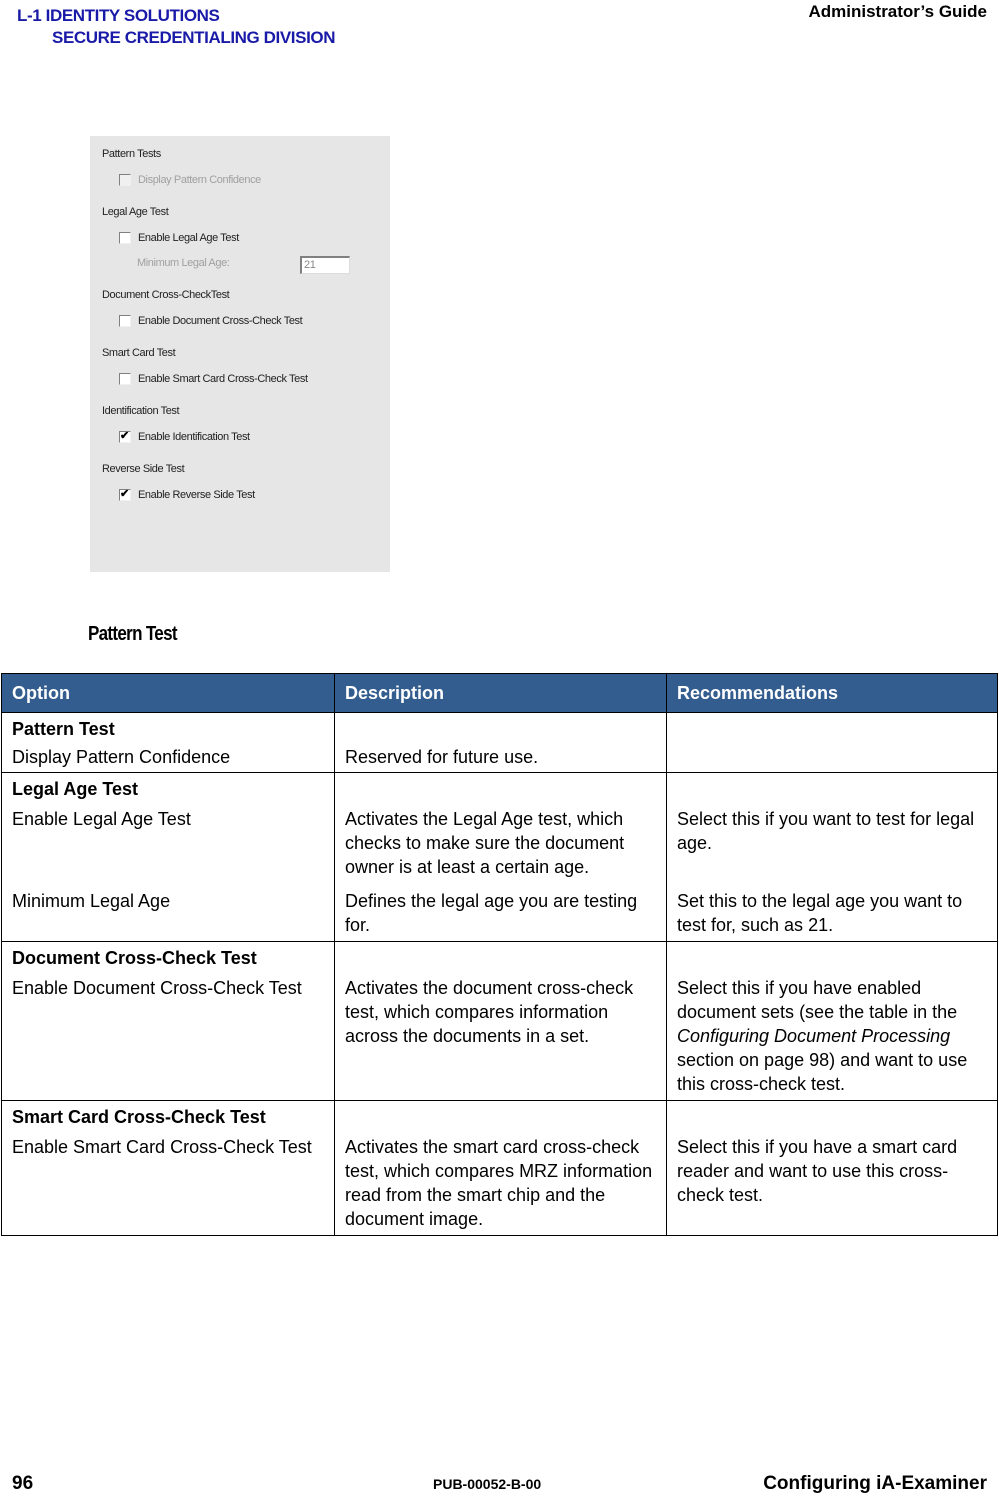 The width and height of the screenshot is (999, 1497). What do you see at coordinates (143, 469) in the screenshot?
I see `group-title-reverse-side: Reverse Side Test` at bounding box center [143, 469].